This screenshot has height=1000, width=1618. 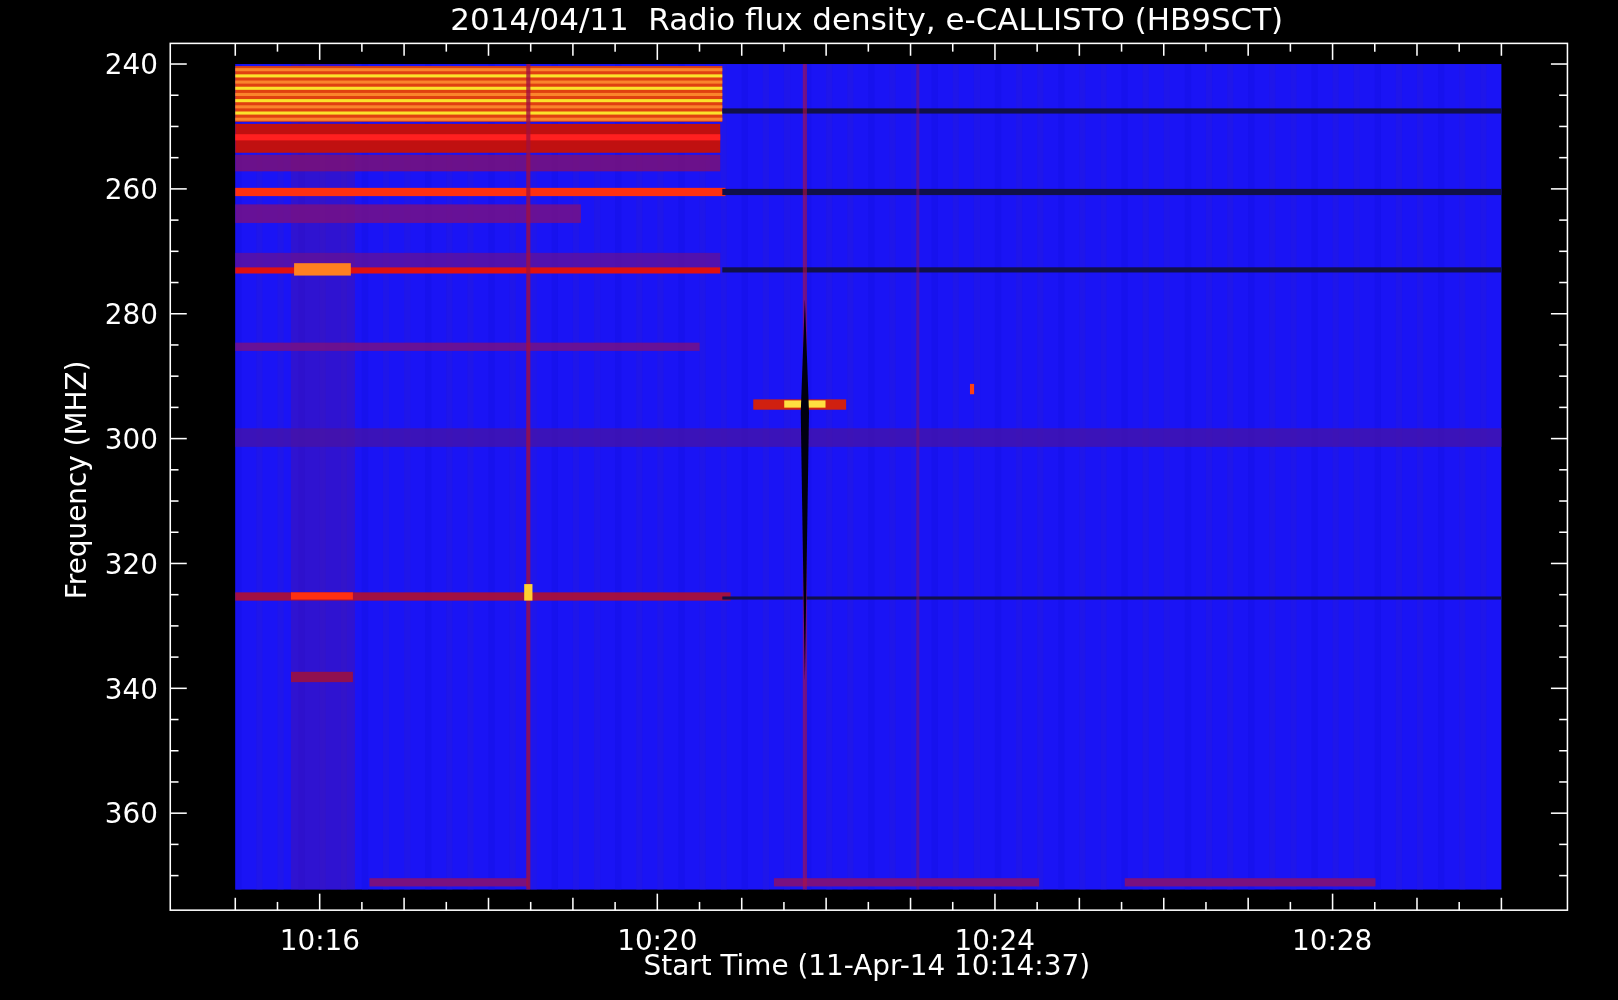 I want to click on y-tick-label: 260, so click(x=131, y=190).